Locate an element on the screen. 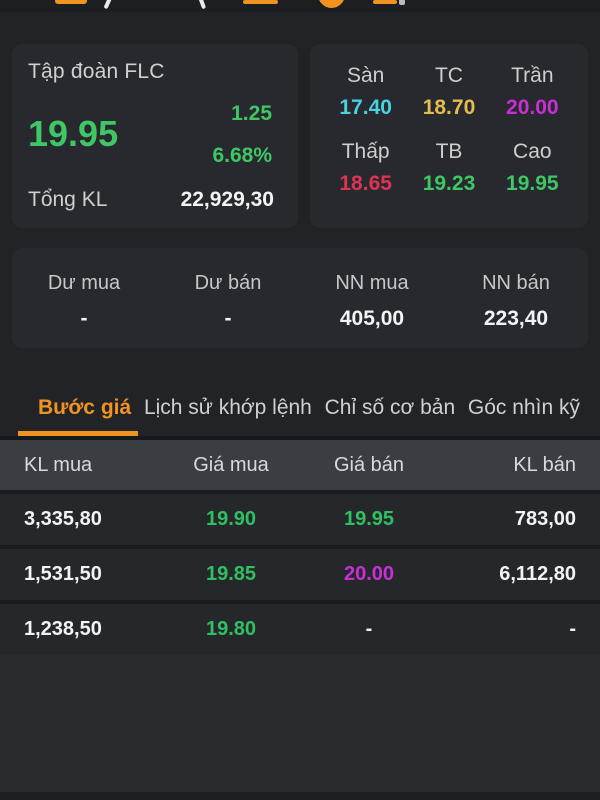 The width and height of the screenshot is (600, 800). menu-icon is located at coordinates (260, 2).